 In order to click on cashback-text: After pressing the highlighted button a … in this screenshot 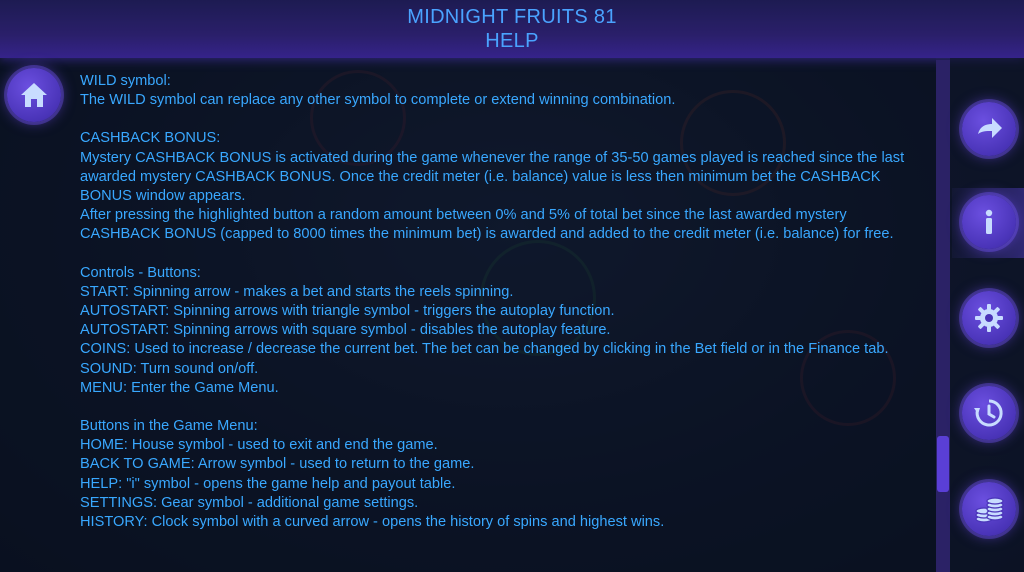, I will do `click(487, 225)`.